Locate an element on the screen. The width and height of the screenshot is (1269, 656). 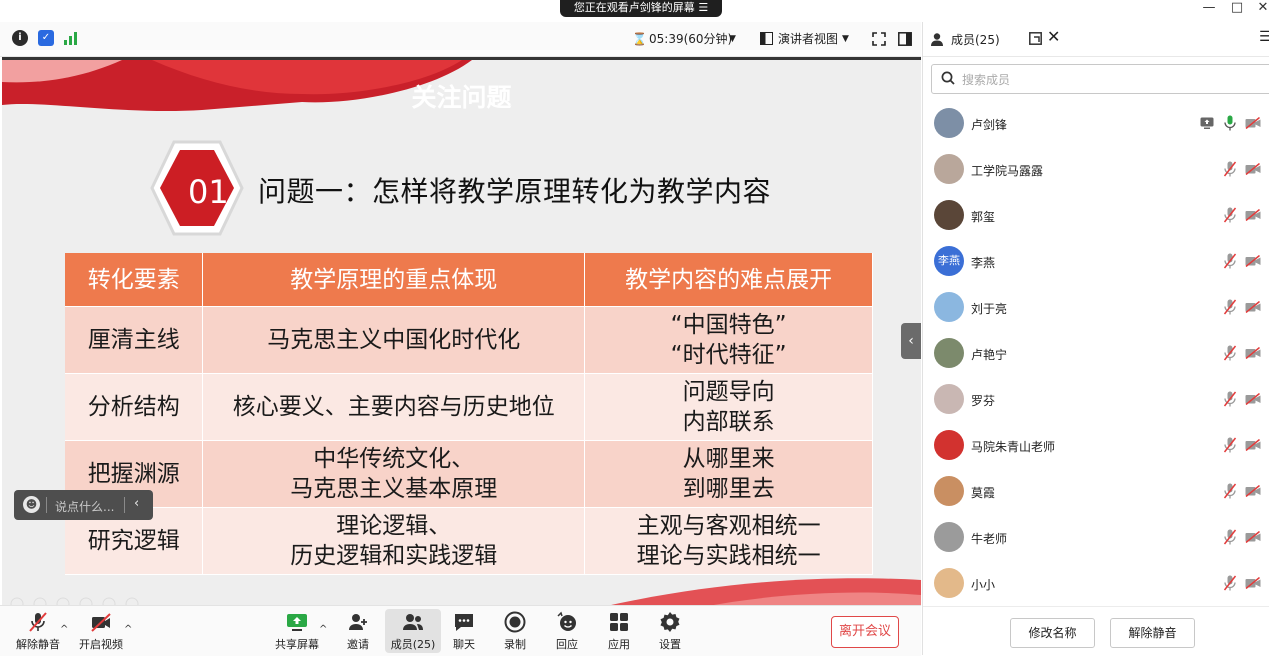
rename-button: 修改名称 is located at coordinates (1052, 633).